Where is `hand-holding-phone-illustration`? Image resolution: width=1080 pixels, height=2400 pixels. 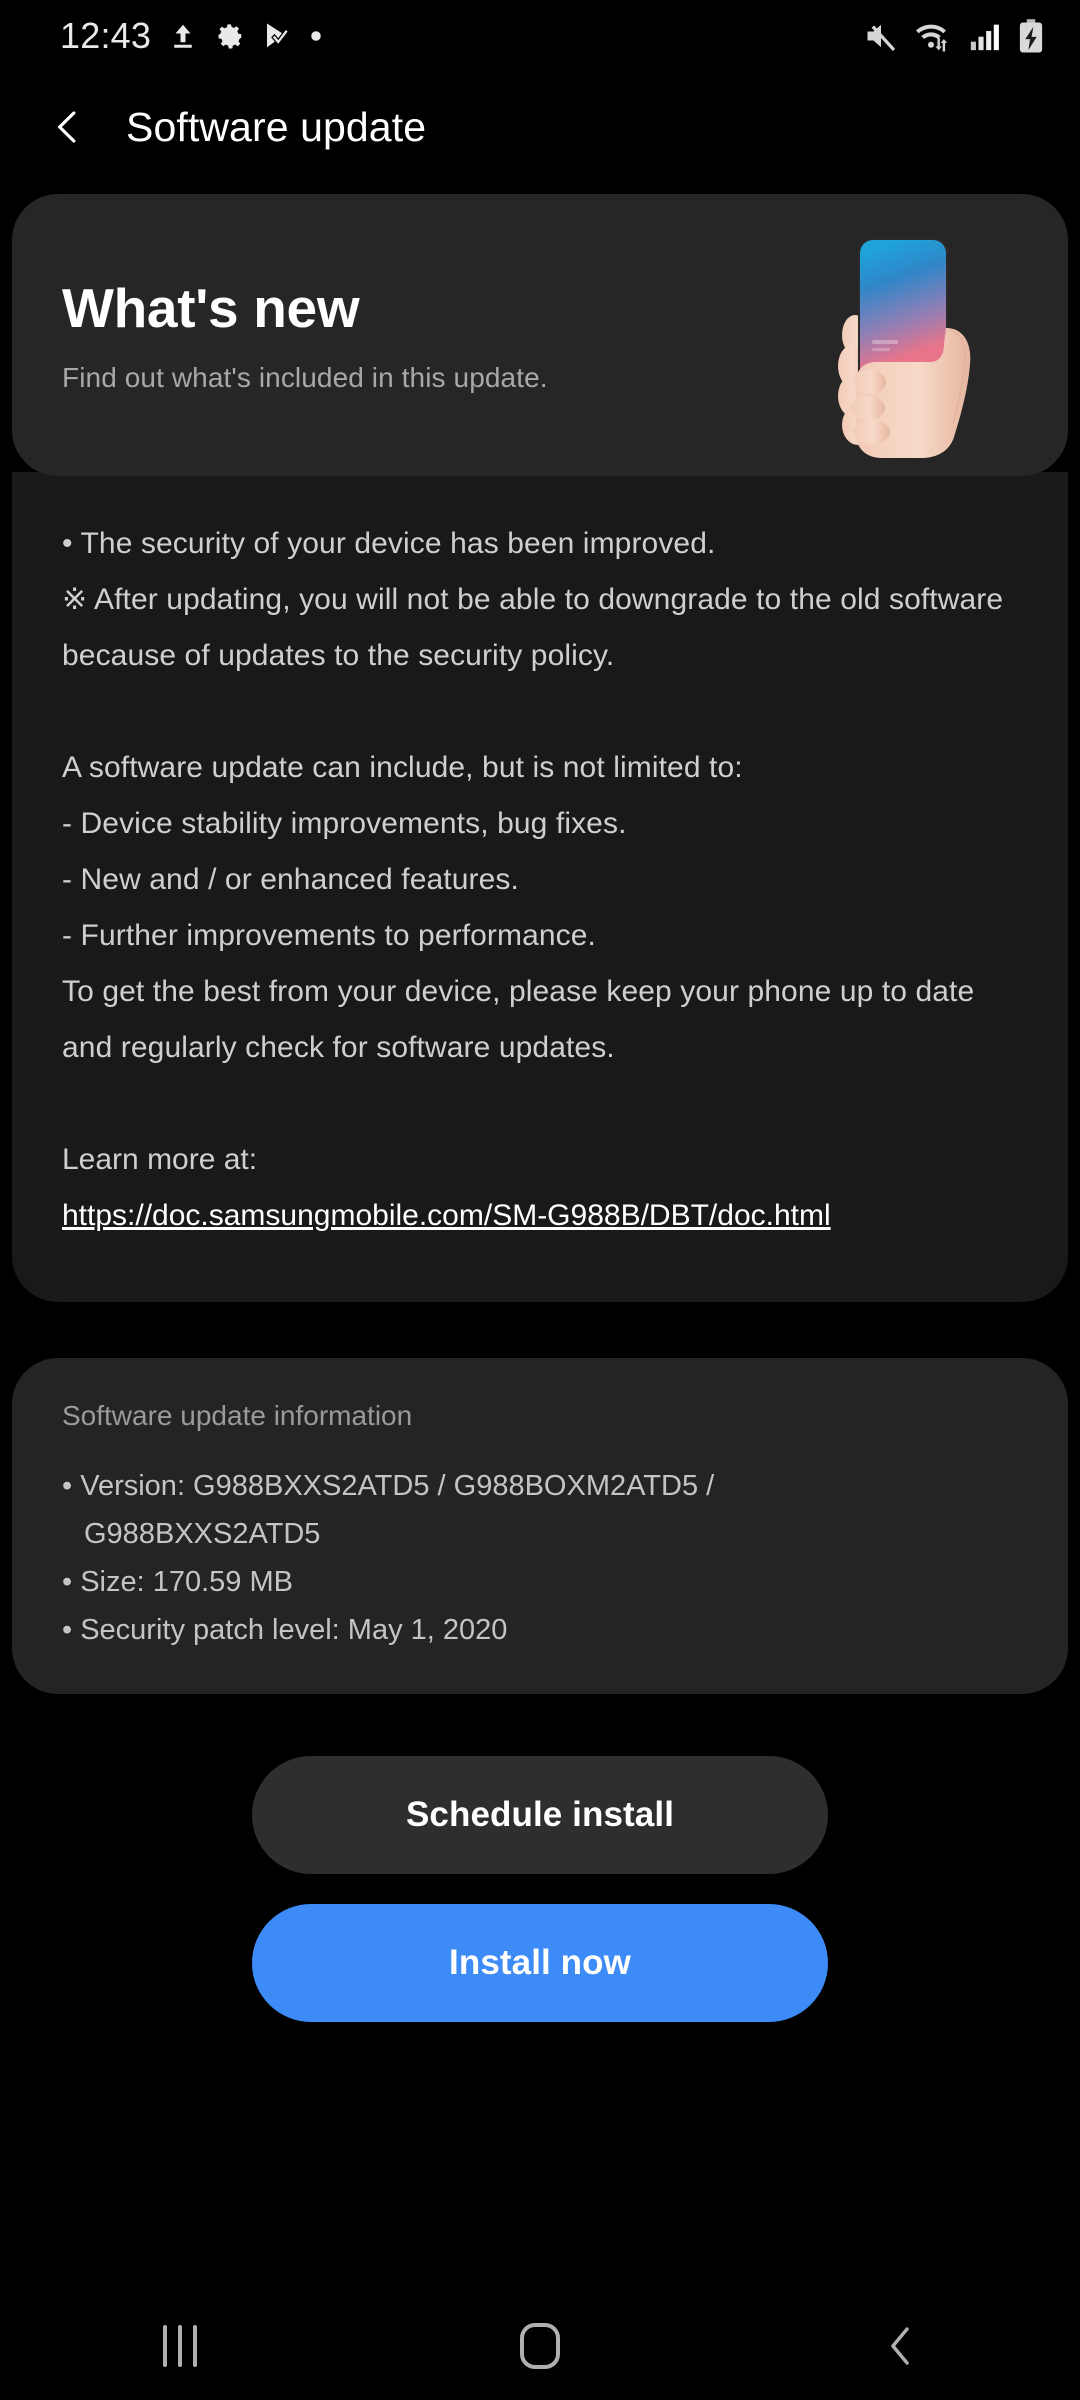 hand-holding-phone-illustration is located at coordinates (904, 348).